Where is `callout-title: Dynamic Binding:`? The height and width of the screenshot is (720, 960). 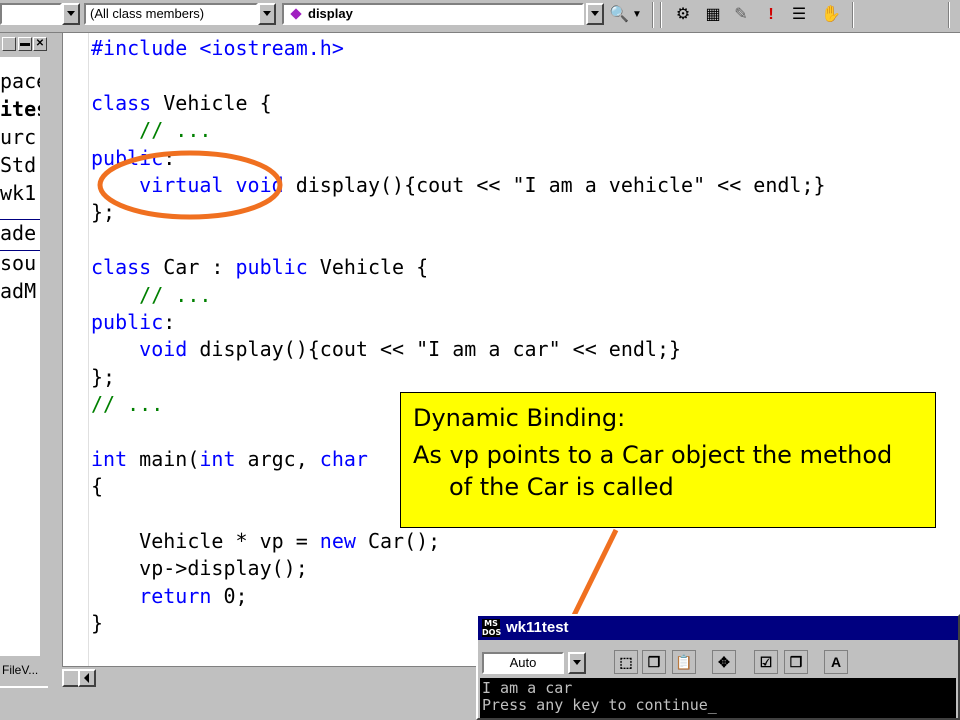 callout-title: Dynamic Binding: is located at coordinates (519, 418).